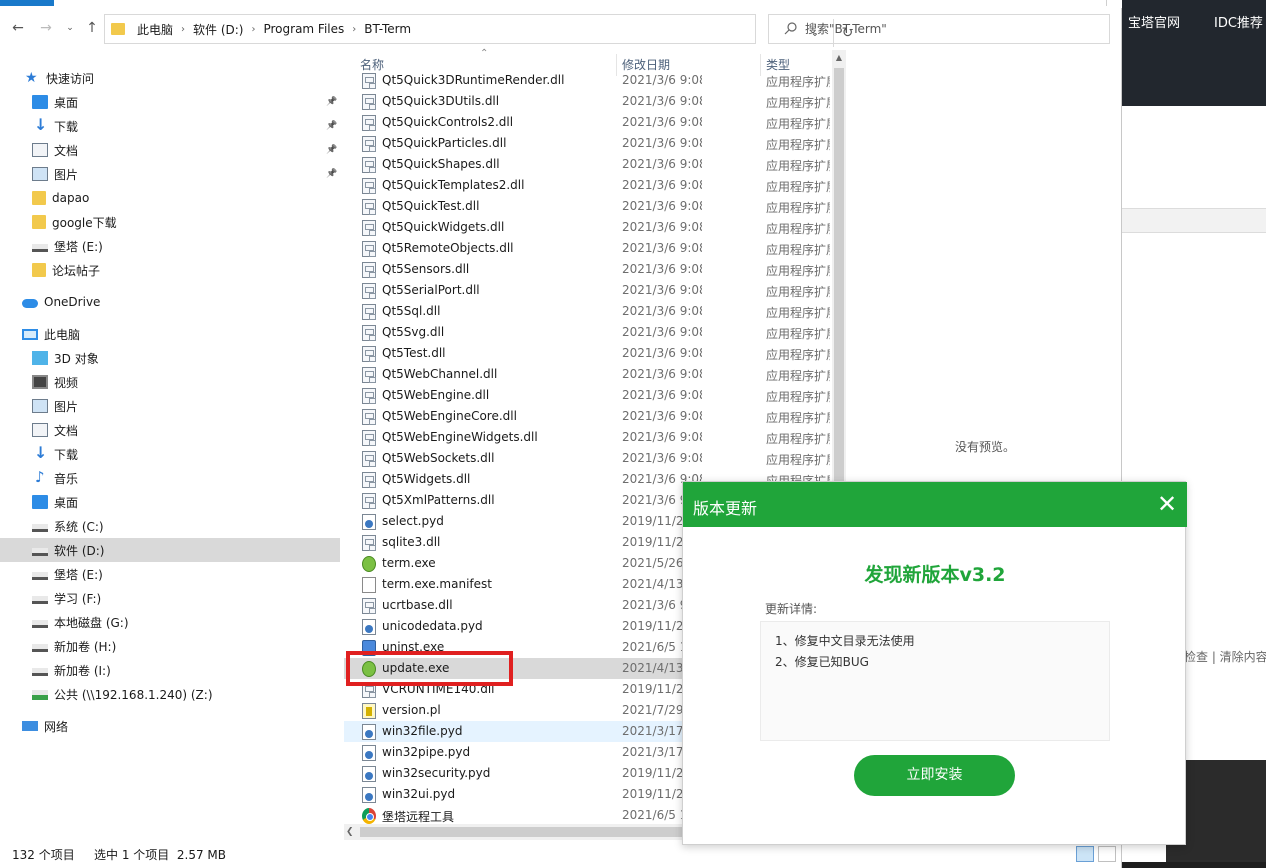 This screenshot has width=1266, height=868. Describe the element at coordinates (934, 775) in the screenshot. I see `install-now-button: 立即安装` at that location.